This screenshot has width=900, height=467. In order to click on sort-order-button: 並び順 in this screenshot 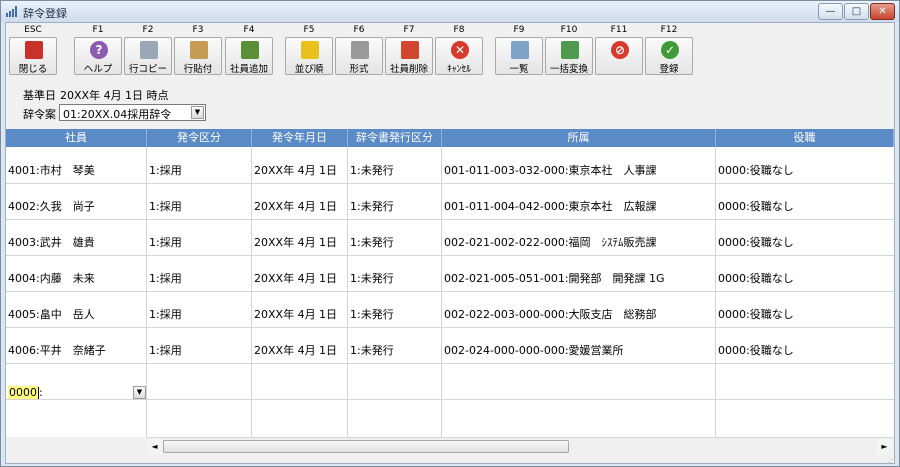, I will do `click(309, 56)`.